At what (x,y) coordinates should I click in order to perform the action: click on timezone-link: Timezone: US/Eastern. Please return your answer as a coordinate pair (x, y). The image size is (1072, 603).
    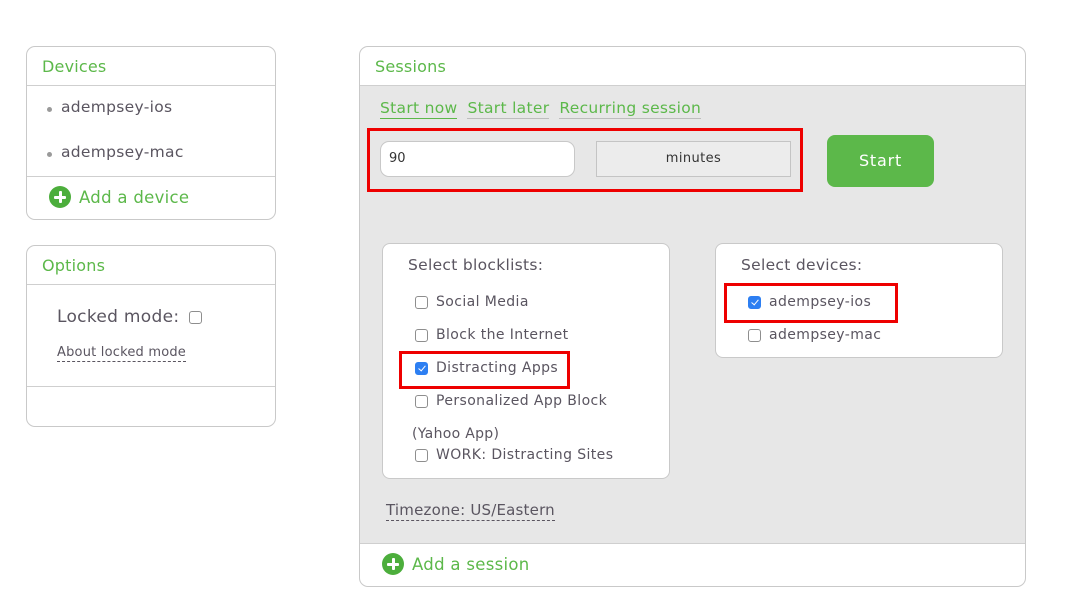
    Looking at the image, I should click on (470, 511).